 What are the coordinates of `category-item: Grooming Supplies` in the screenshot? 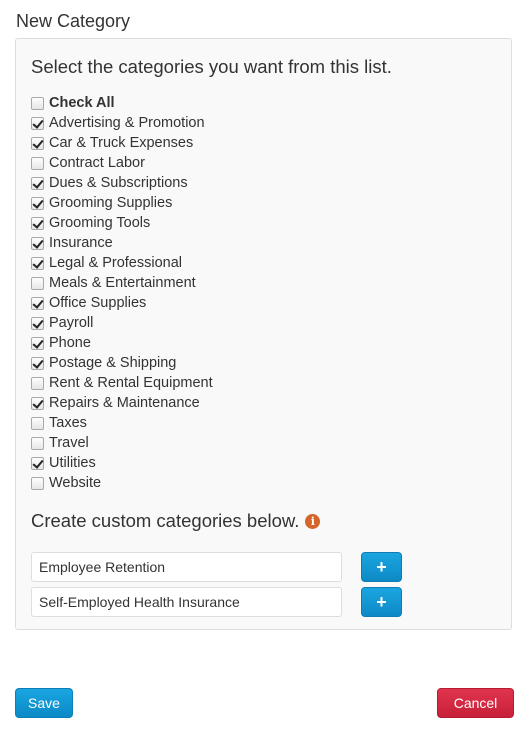 It's located at (122, 203).